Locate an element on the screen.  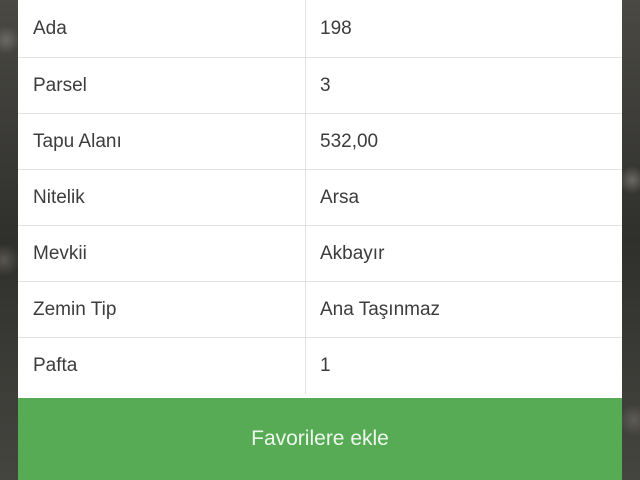
row-value: 1 is located at coordinates (325, 365).